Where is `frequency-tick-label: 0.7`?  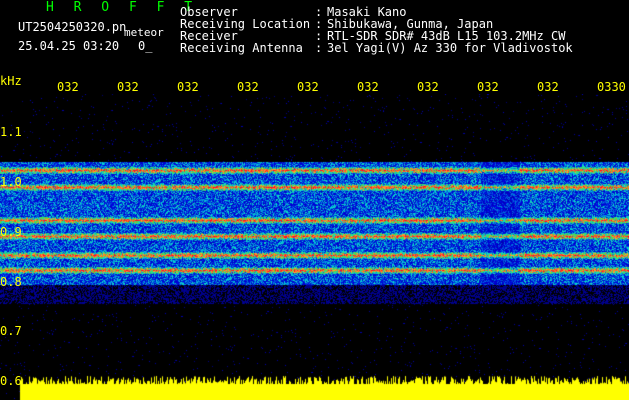
frequency-tick-label: 0.7 is located at coordinates (11, 331).